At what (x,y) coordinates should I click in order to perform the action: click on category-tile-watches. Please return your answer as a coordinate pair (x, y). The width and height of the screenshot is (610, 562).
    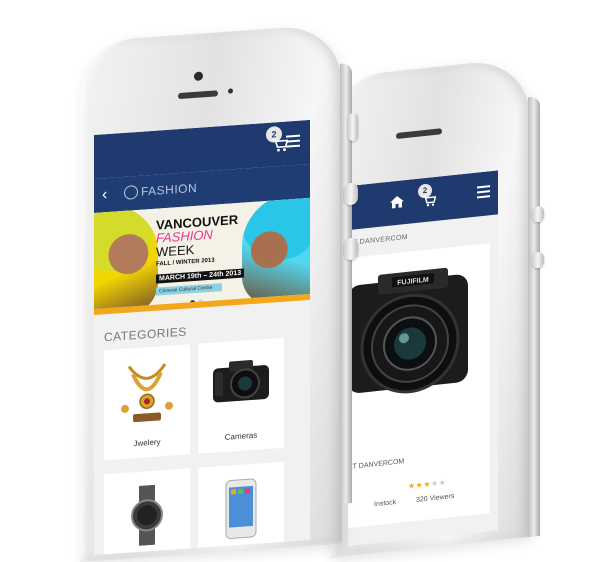
    Looking at the image, I should click on (147, 512).